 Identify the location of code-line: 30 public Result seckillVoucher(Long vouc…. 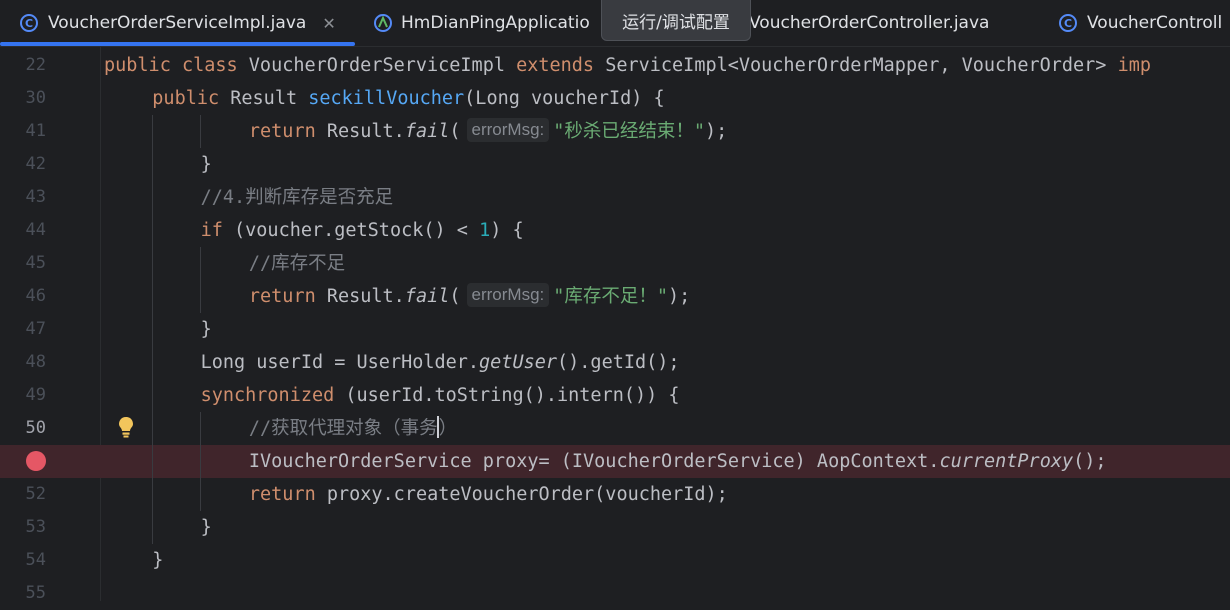
(615, 98).